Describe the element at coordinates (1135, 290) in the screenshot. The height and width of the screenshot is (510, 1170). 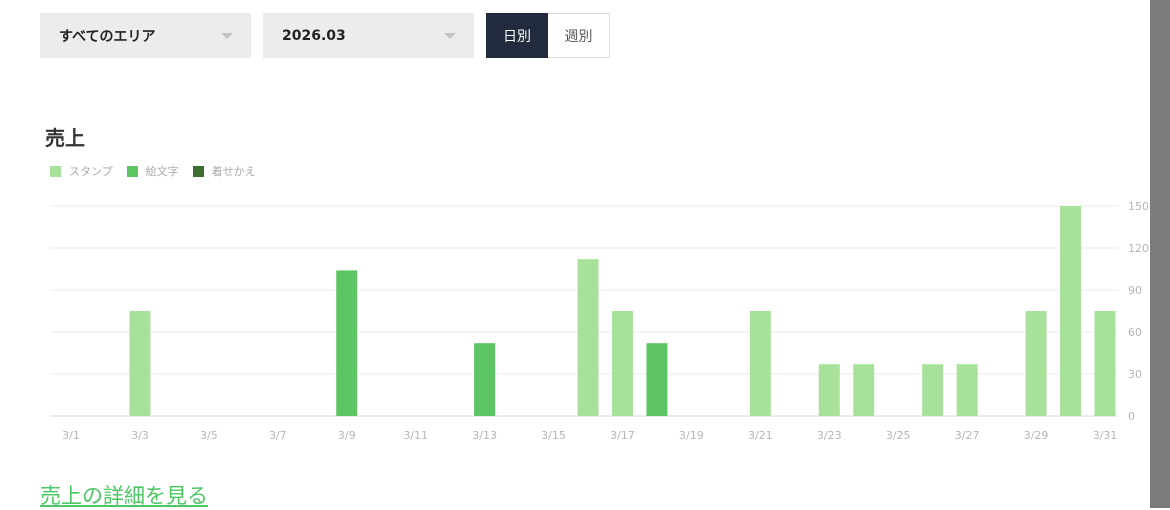
I see `y-tick-label: 90` at that location.